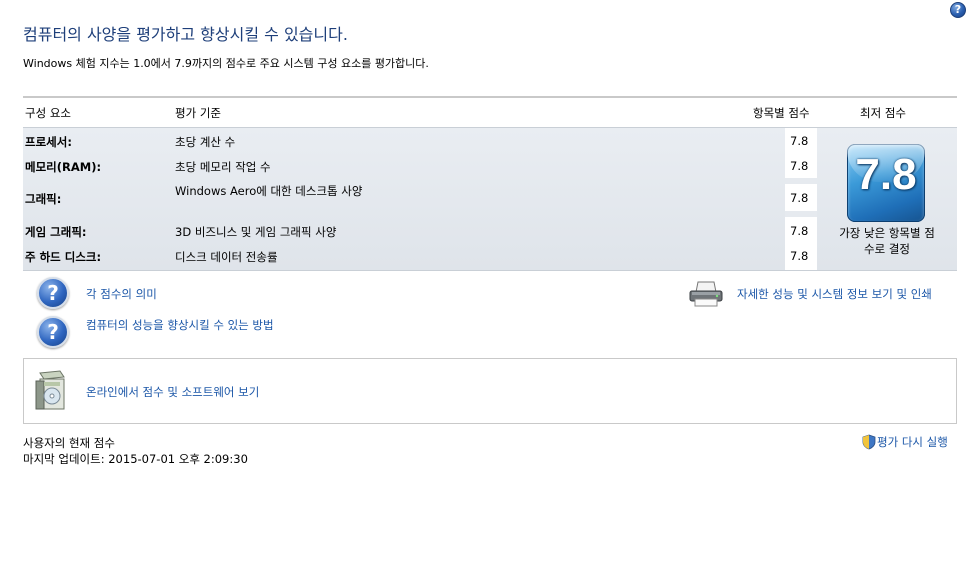 Image resolution: width=968 pixels, height=583 pixels. I want to click on row-component-disk: 주 하드 디스크:, so click(63, 257).